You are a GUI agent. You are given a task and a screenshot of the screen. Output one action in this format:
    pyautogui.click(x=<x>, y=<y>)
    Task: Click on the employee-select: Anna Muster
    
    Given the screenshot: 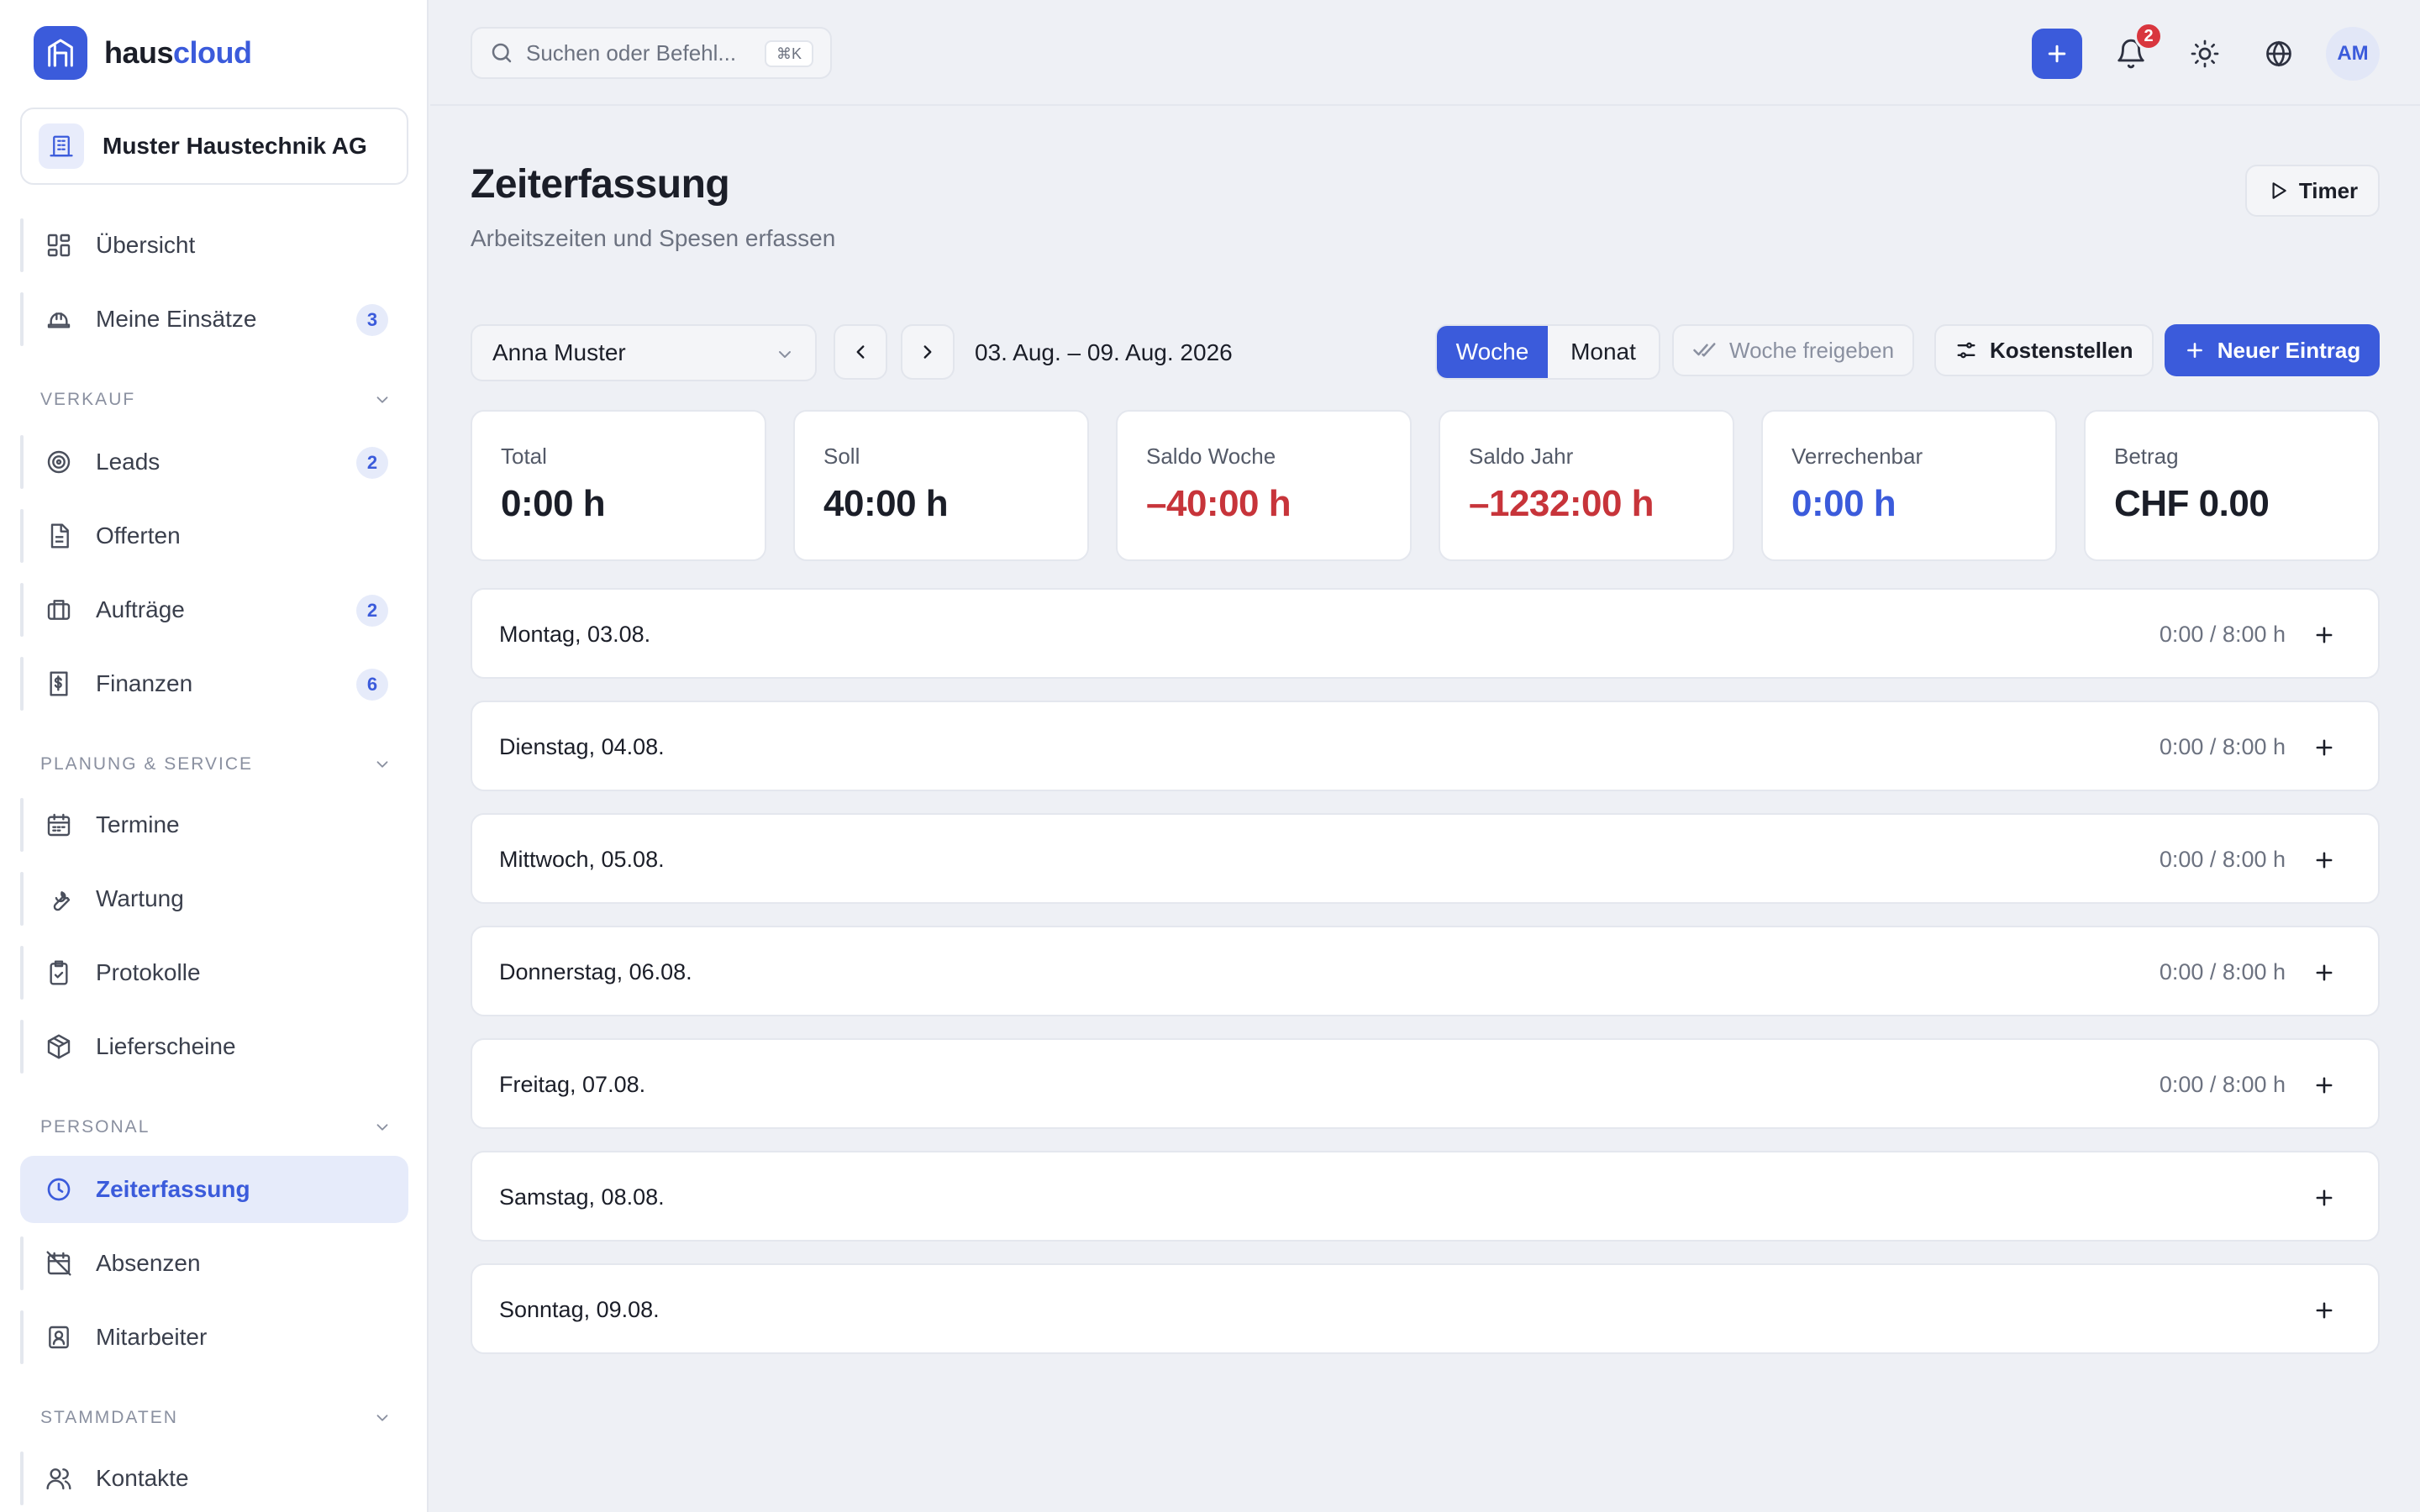 What is the action you would take?
    pyautogui.click(x=644, y=352)
    